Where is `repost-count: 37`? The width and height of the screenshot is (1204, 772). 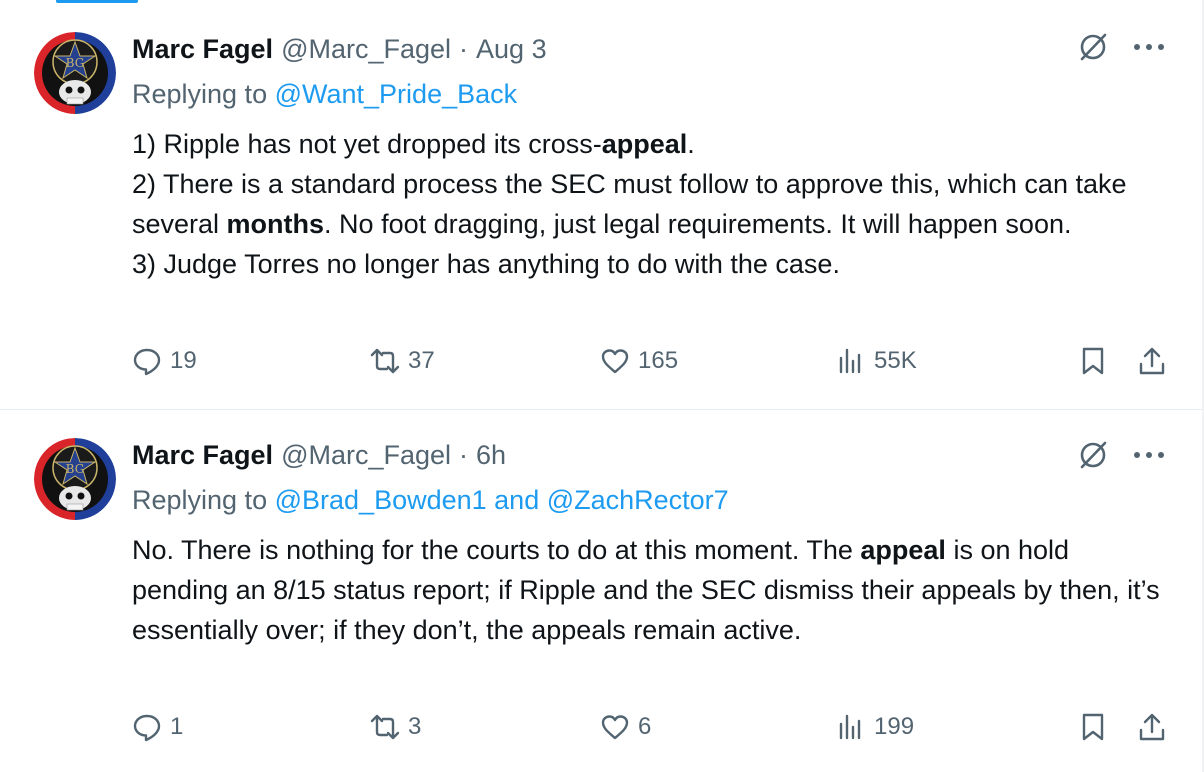 repost-count: 37 is located at coordinates (421, 360).